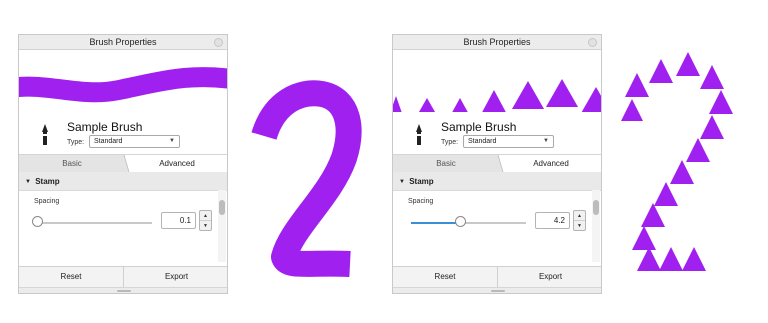 This screenshot has height=323, width=768. Describe the element at coordinates (497, 212) in the screenshot. I see `spacing-setting: Spacing 4.2 ▲ ▼` at that location.